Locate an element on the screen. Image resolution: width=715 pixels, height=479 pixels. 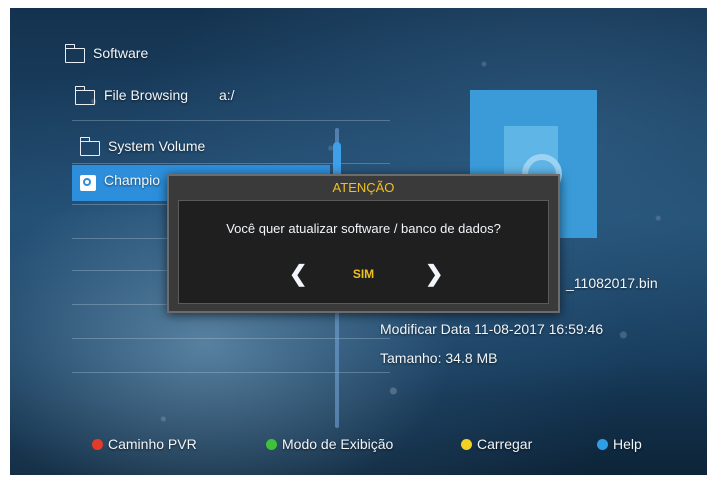
green-button-icon is located at coordinates (271, 444).